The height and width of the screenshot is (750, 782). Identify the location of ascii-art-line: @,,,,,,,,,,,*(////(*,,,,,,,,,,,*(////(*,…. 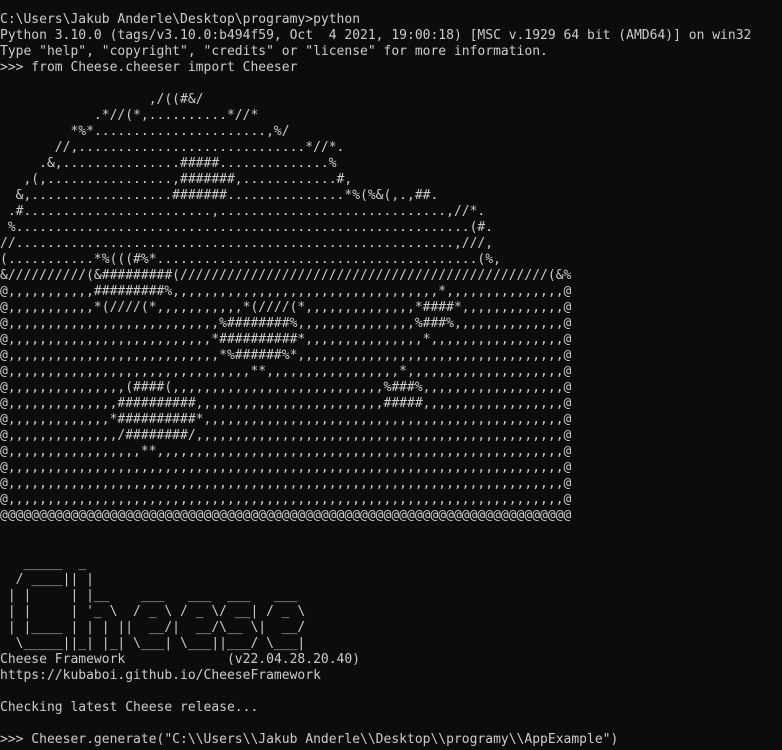
(286, 307).